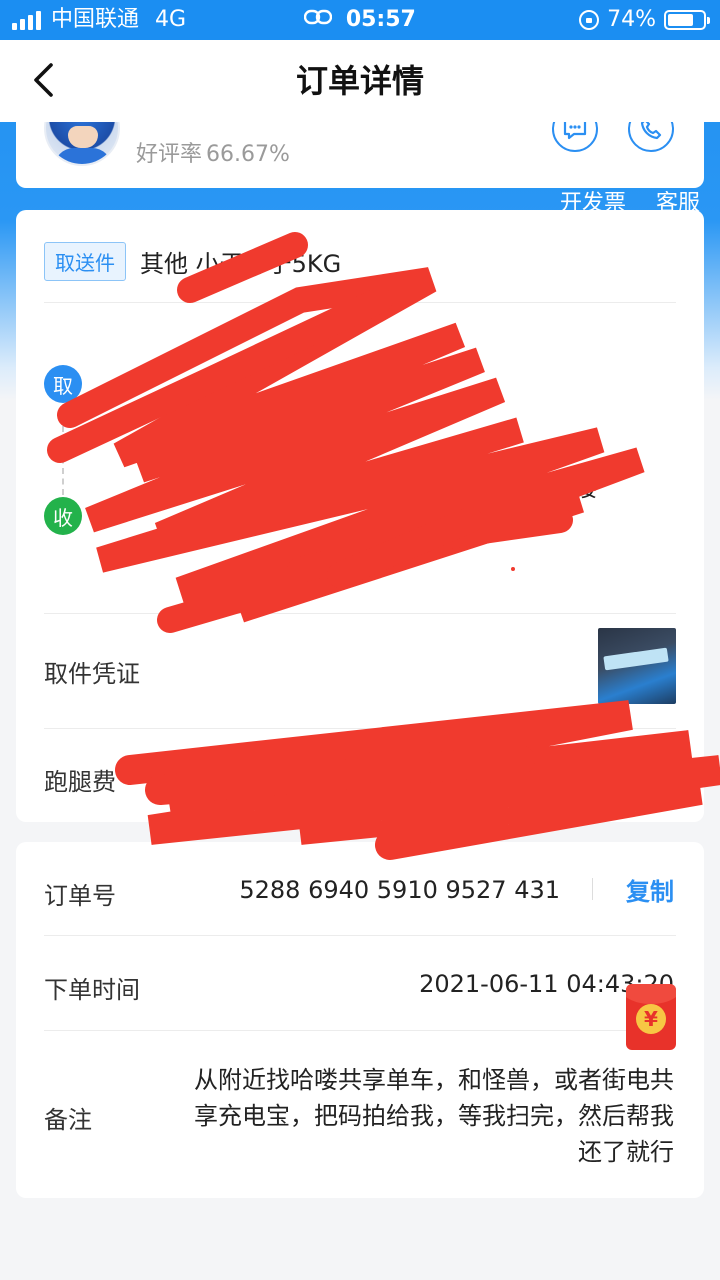 The width and height of the screenshot is (720, 1280). I want to click on receive-marker-icon: 收, so click(63, 516).